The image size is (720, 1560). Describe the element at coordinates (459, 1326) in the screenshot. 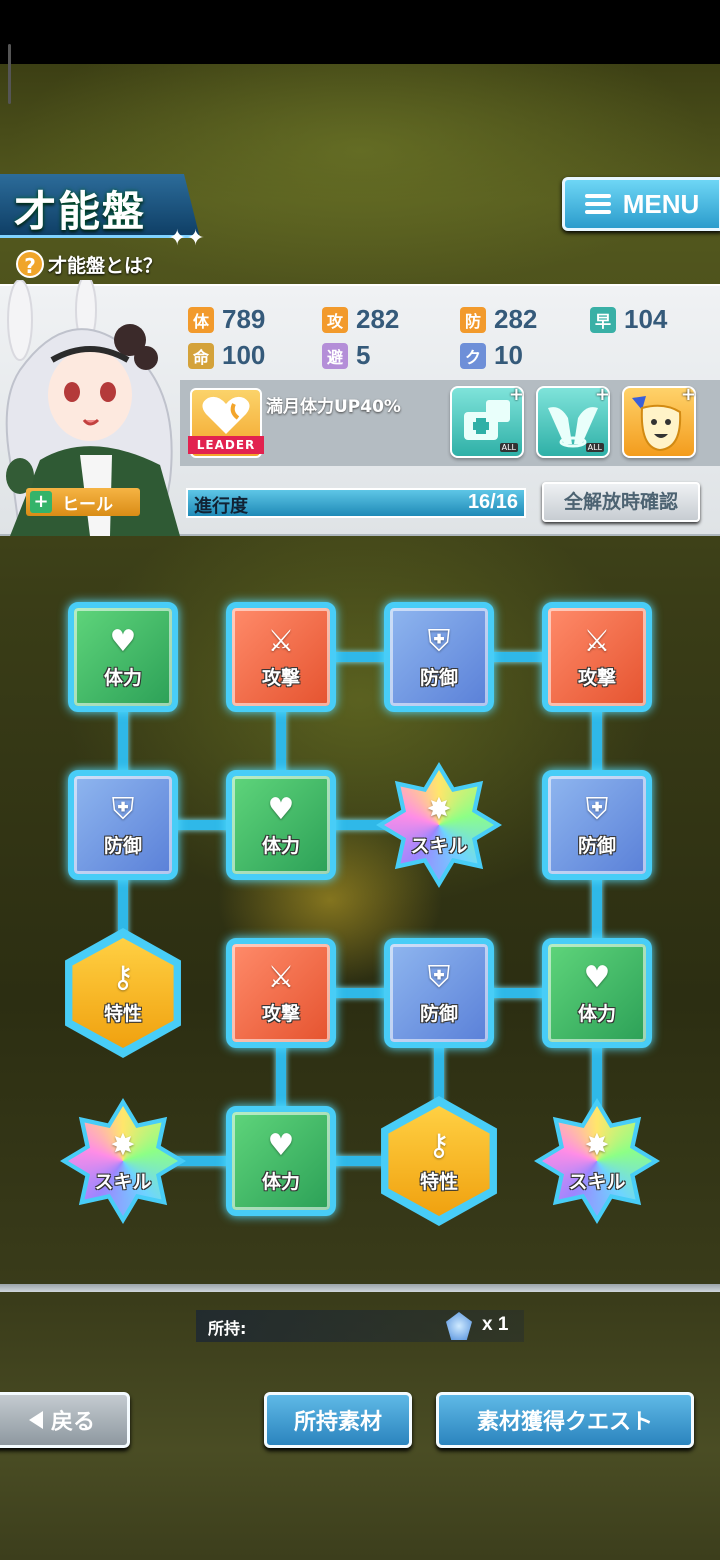

I see `crystal-icon` at that location.